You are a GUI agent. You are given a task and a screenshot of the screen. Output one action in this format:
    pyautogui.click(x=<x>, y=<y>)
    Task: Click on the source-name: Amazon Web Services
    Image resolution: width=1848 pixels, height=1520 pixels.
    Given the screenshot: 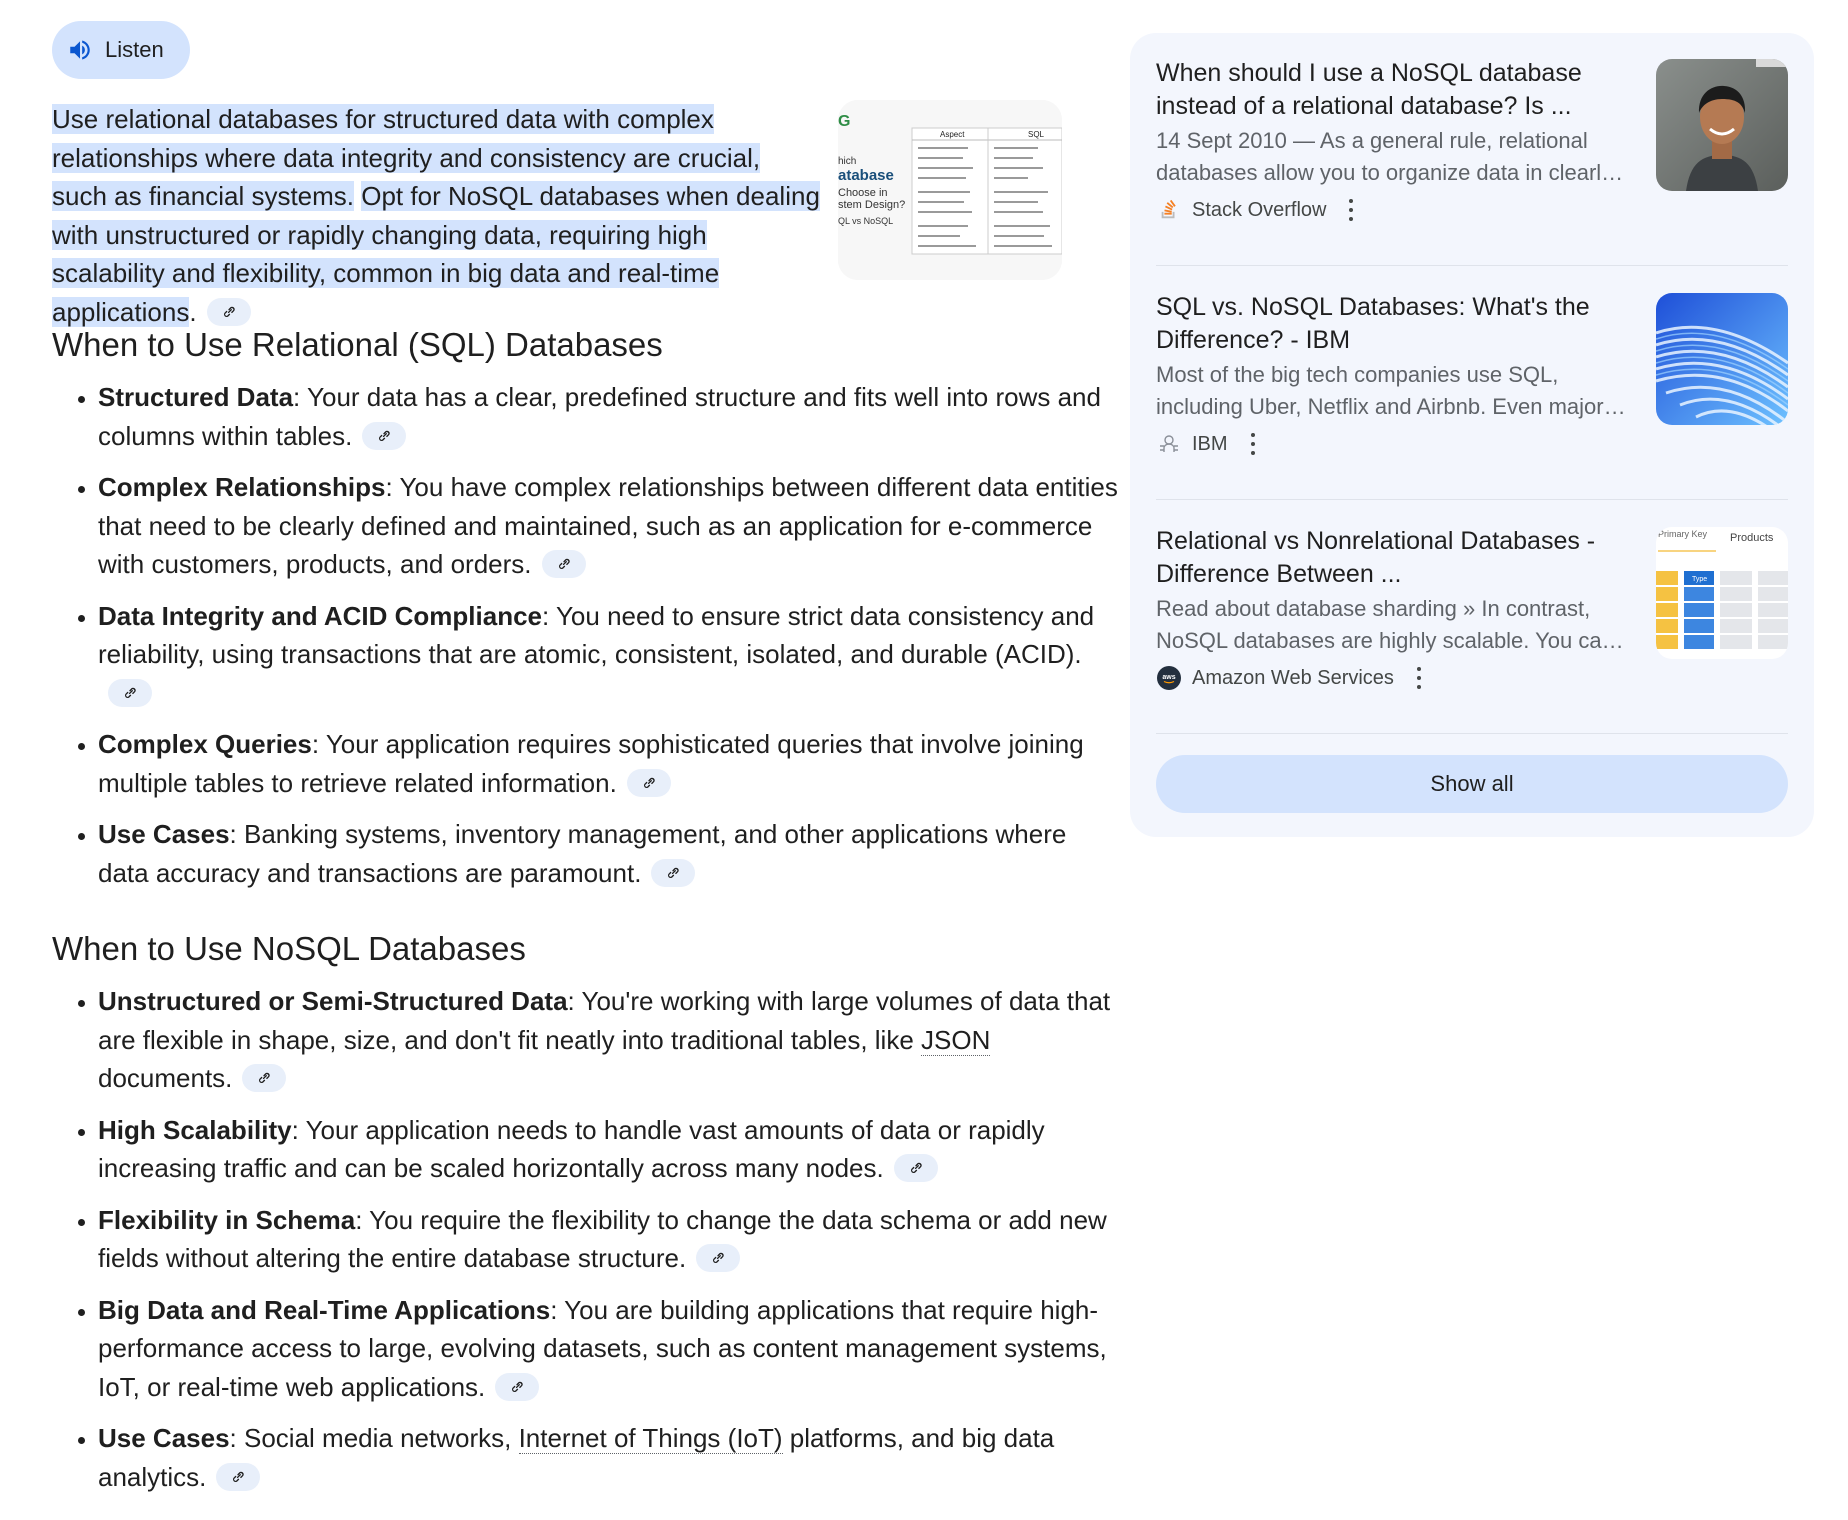 What is the action you would take?
    pyautogui.click(x=1293, y=677)
    